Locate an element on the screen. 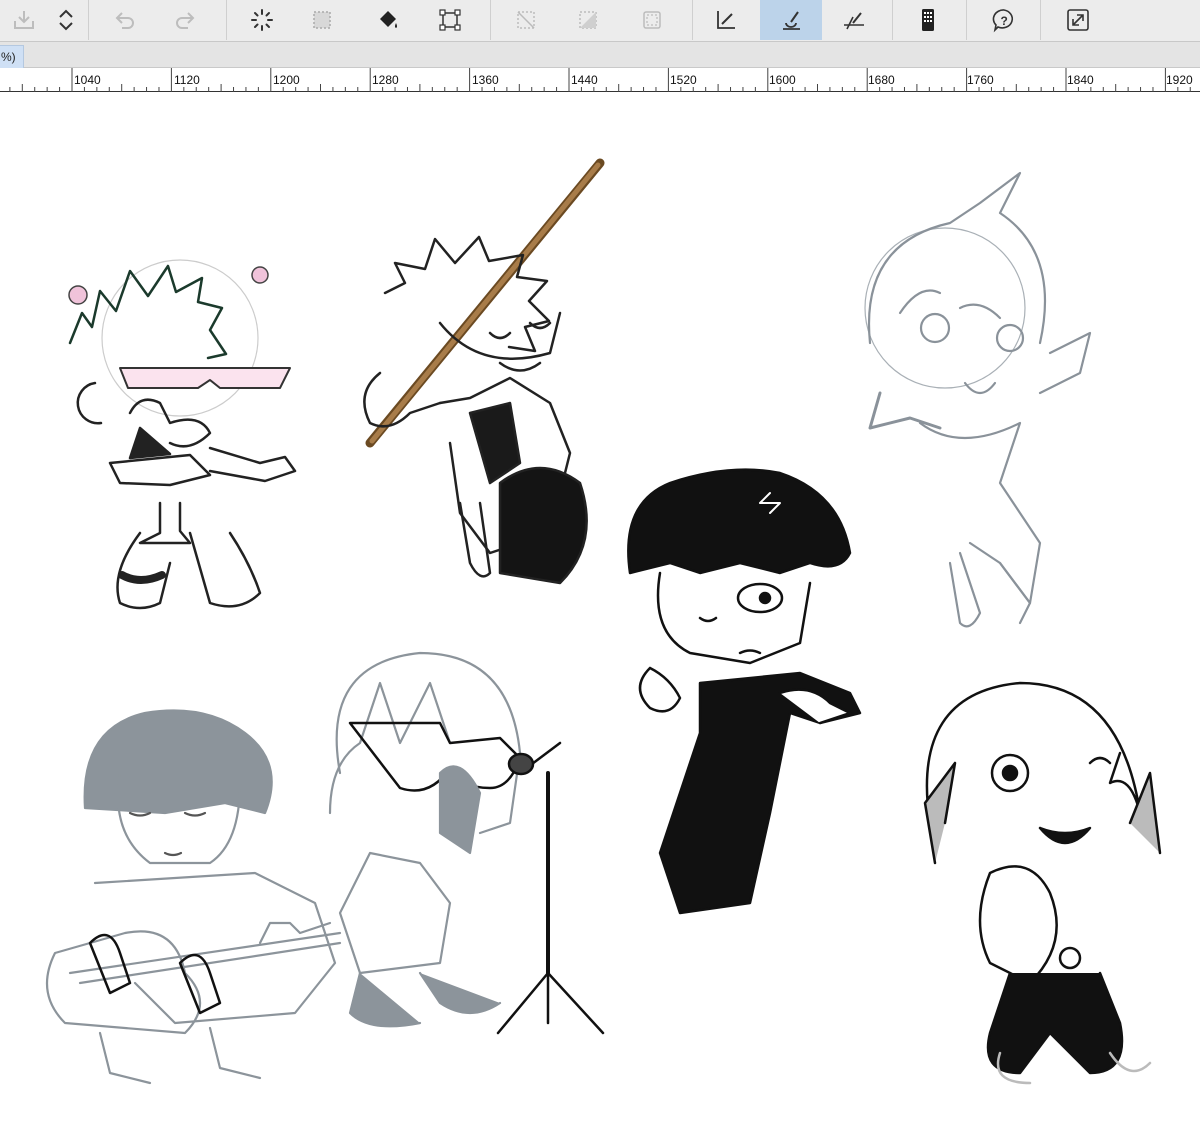  ruler-label: 1120 is located at coordinates (187, 80).